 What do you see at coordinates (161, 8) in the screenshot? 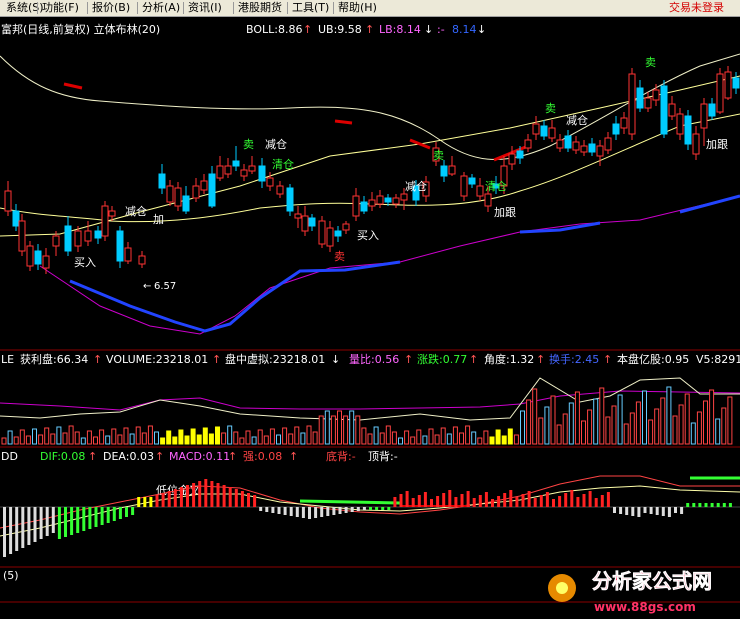
I see `menu-item-3: 分析(A)` at bounding box center [161, 8].